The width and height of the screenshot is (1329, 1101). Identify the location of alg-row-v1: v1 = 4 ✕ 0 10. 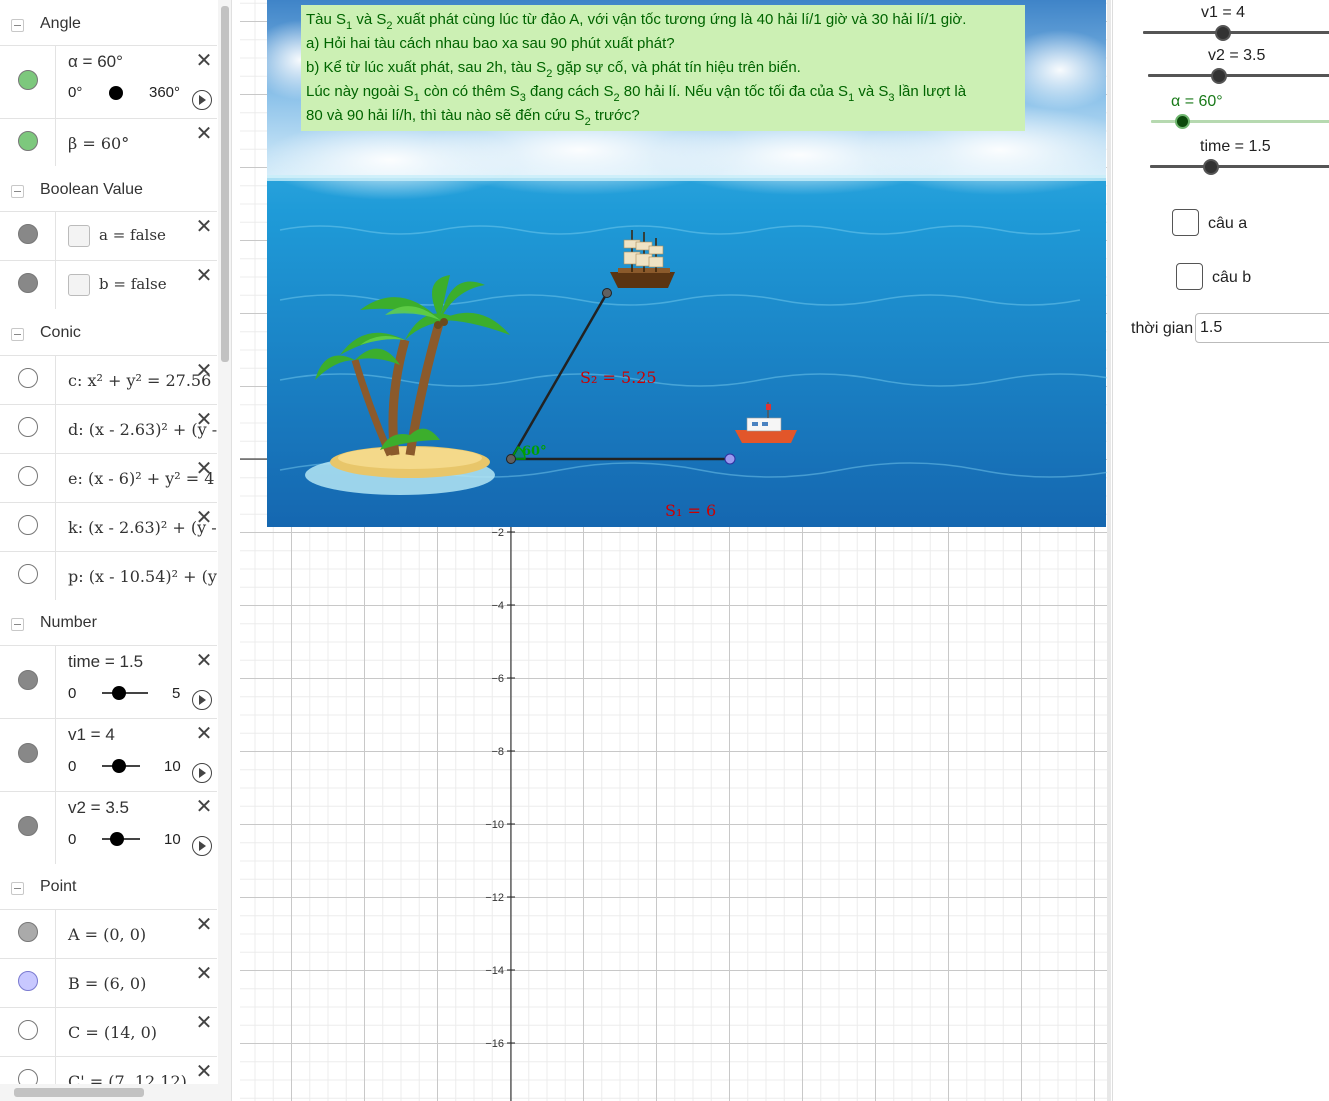
(108, 754).